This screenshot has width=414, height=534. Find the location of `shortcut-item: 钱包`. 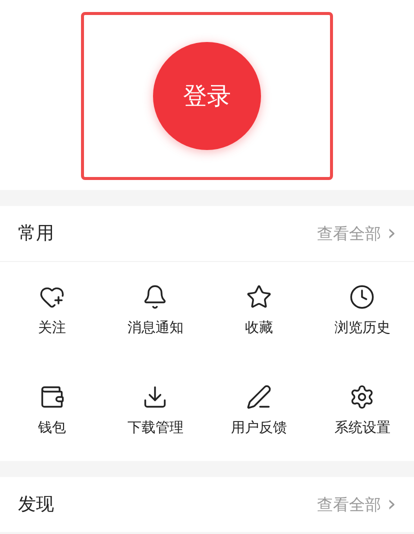

shortcut-item: 钱包 is located at coordinates (52, 411).